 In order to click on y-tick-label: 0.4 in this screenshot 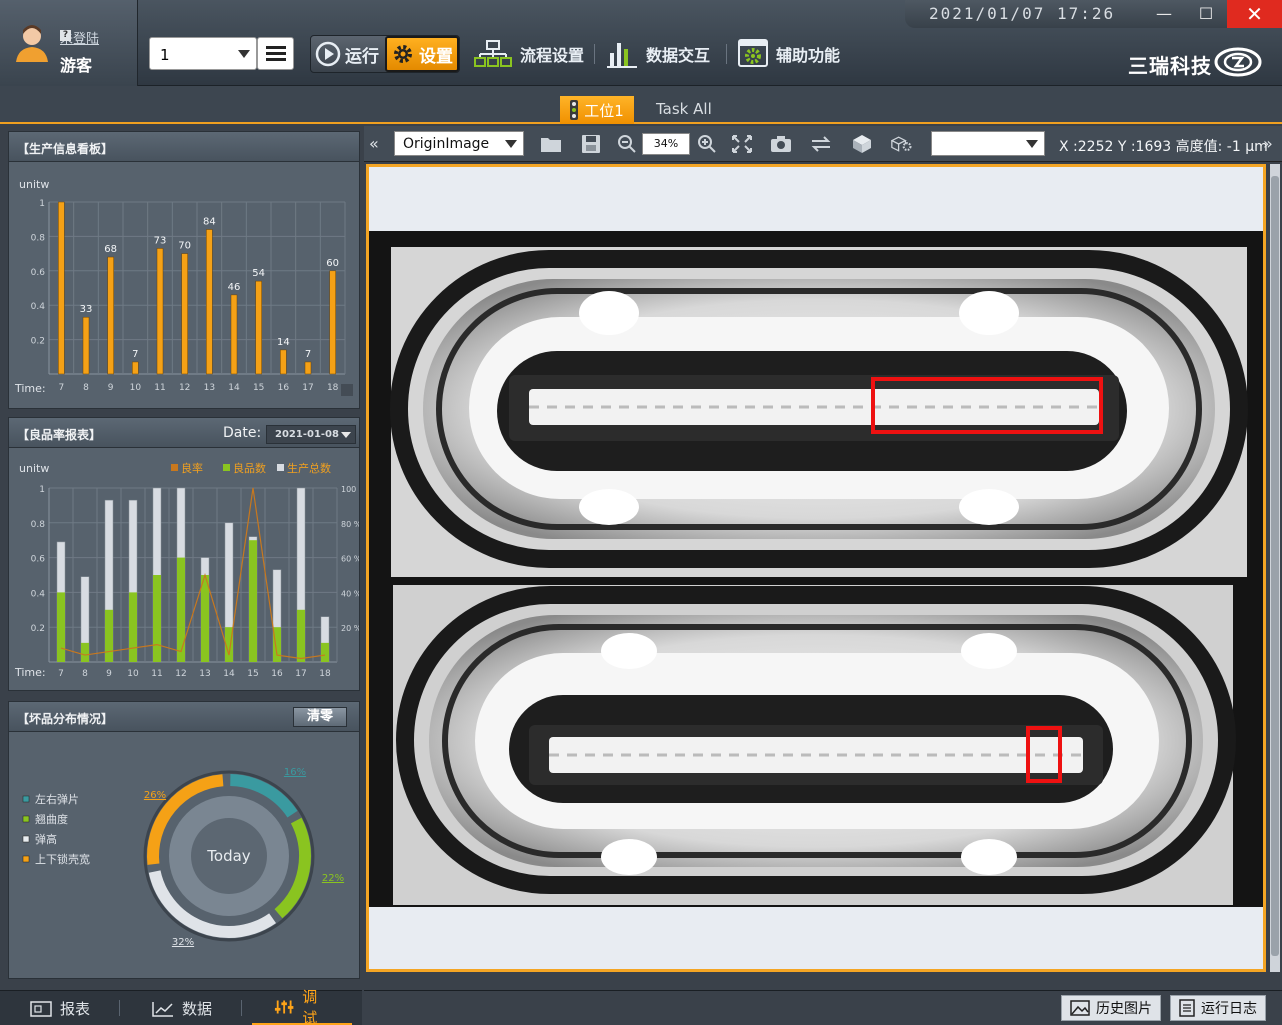, I will do `click(38, 594)`.